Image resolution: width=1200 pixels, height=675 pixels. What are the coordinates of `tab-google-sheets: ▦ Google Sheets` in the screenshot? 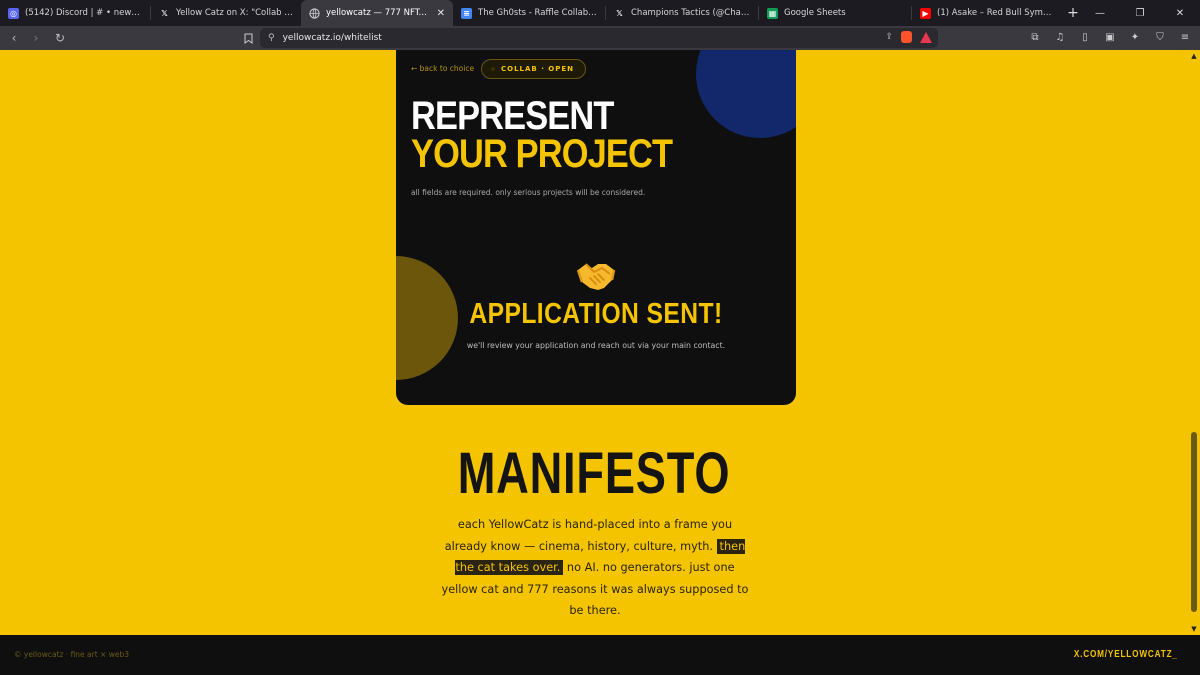 It's located at (835, 13).